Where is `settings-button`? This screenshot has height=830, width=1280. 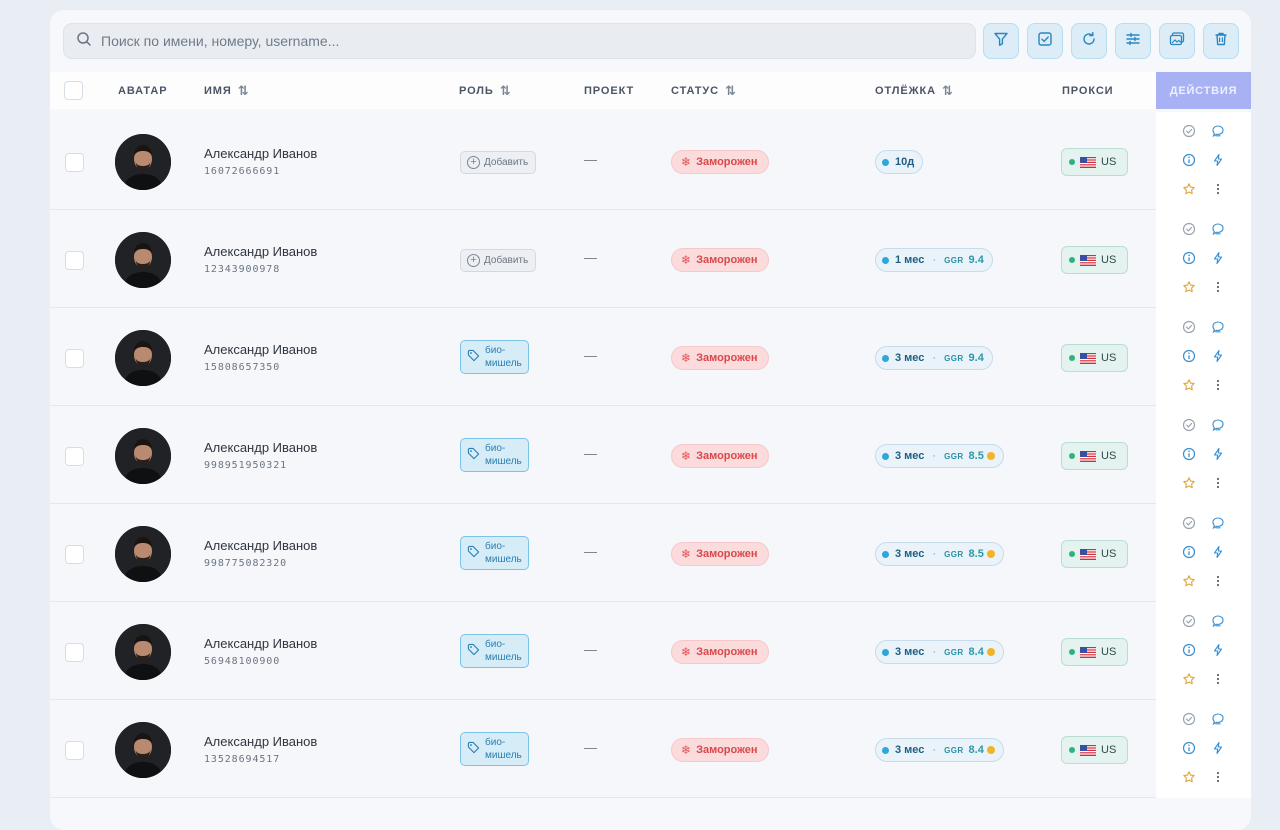 settings-button is located at coordinates (1133, 41).